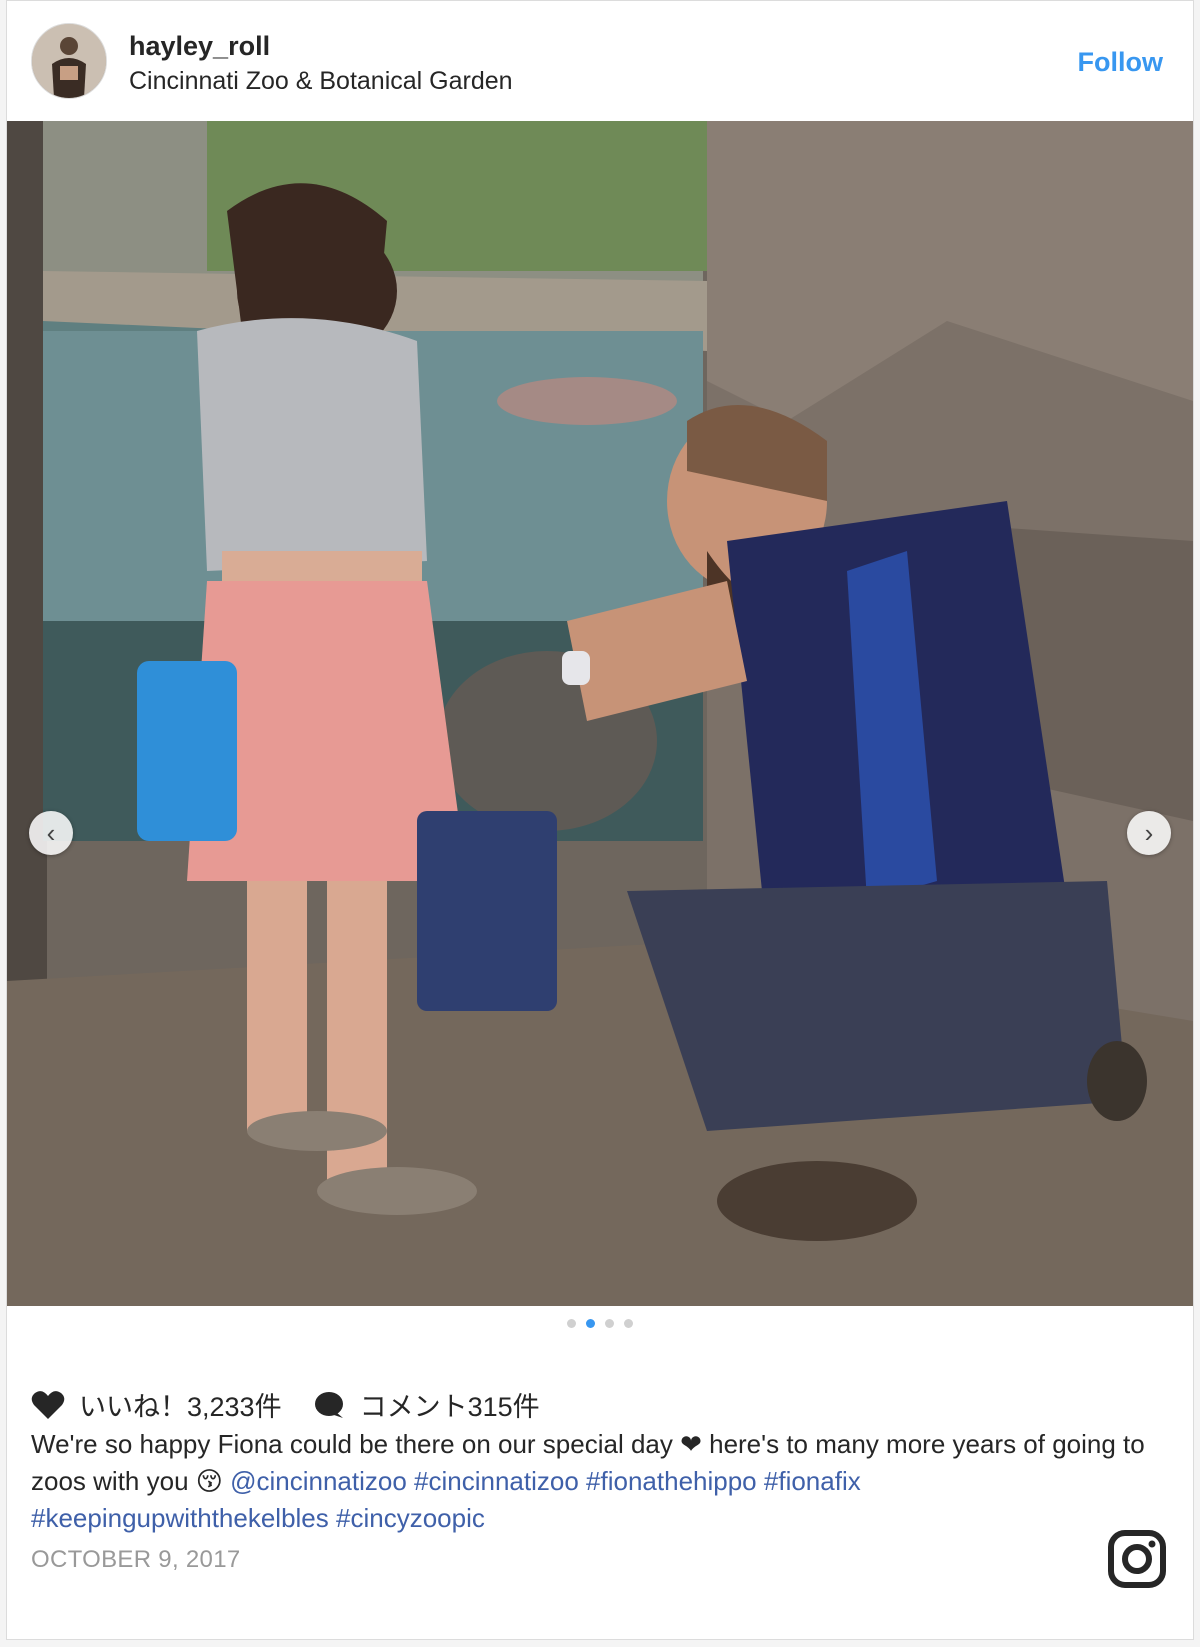 The image size is (1200, 1647). What do you see at coordinates (69, 61) in the screenshot?
I see `avatar` at bounding box center [69, 61].